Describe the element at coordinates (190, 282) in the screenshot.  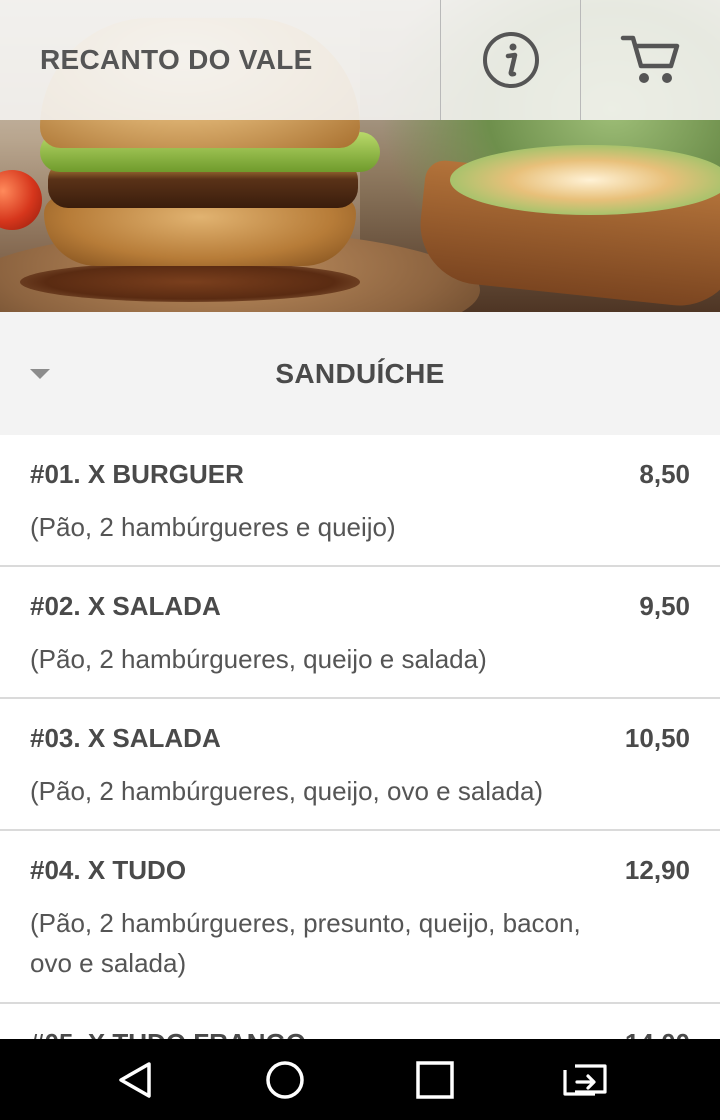
I see `bacon-crumbs` at that location.